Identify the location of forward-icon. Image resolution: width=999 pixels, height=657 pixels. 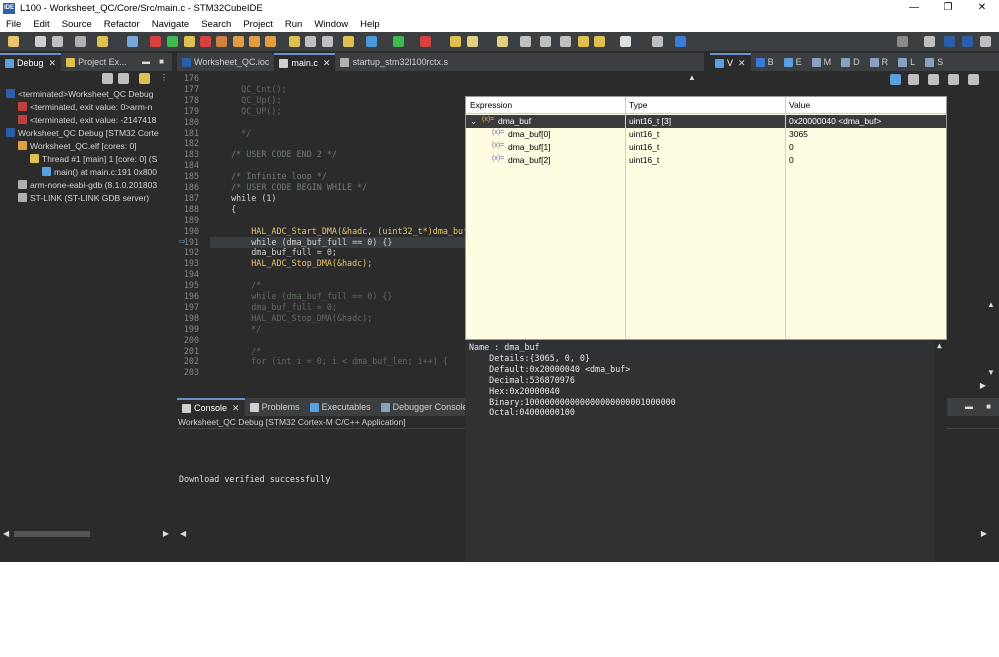
(599, 41).